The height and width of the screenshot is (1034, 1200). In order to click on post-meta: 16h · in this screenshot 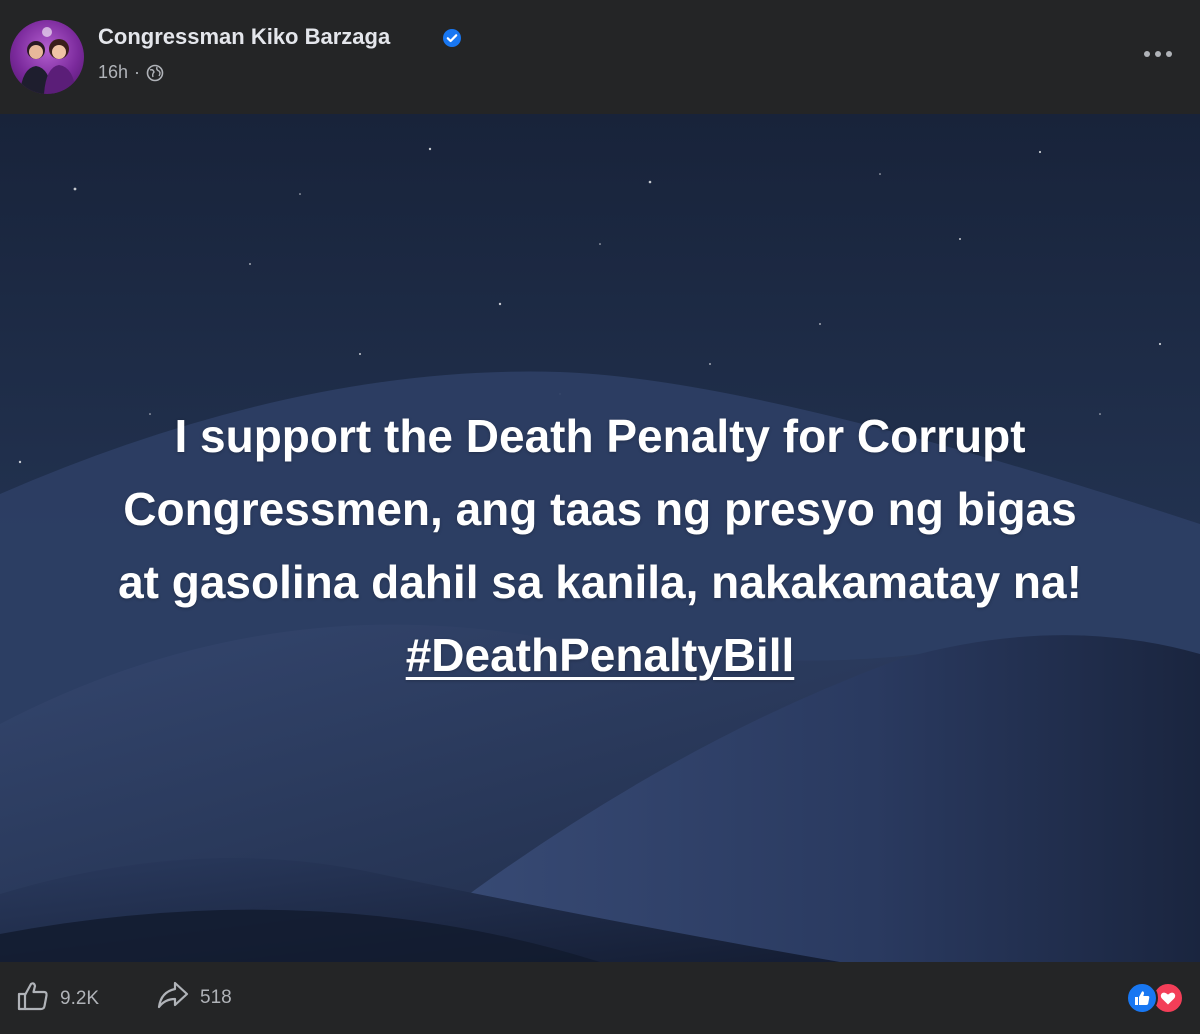, I will do `click(131, 72)`.